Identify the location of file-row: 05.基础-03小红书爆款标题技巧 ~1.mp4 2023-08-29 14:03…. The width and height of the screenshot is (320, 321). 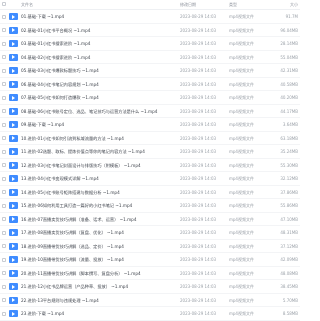
(150, 71).